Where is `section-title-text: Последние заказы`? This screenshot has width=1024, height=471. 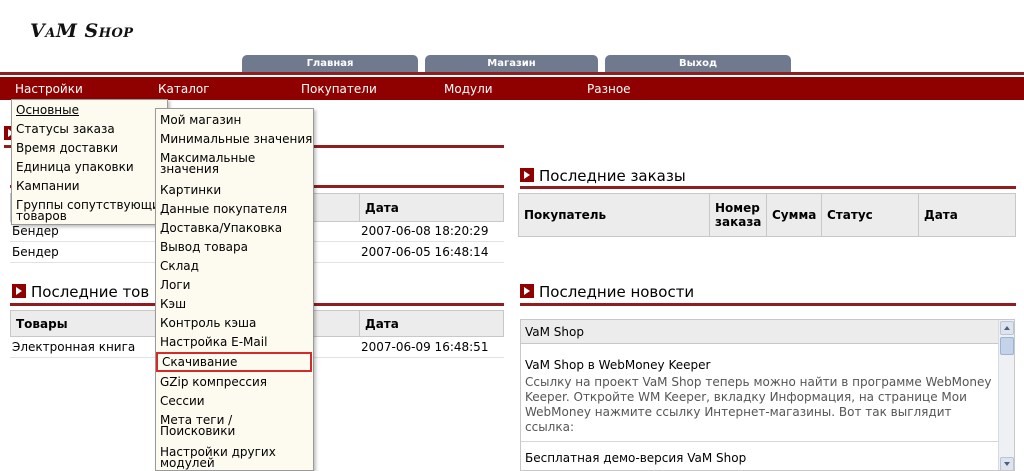
section-title-text: Последние заказы is located at coordinates (612, 176).